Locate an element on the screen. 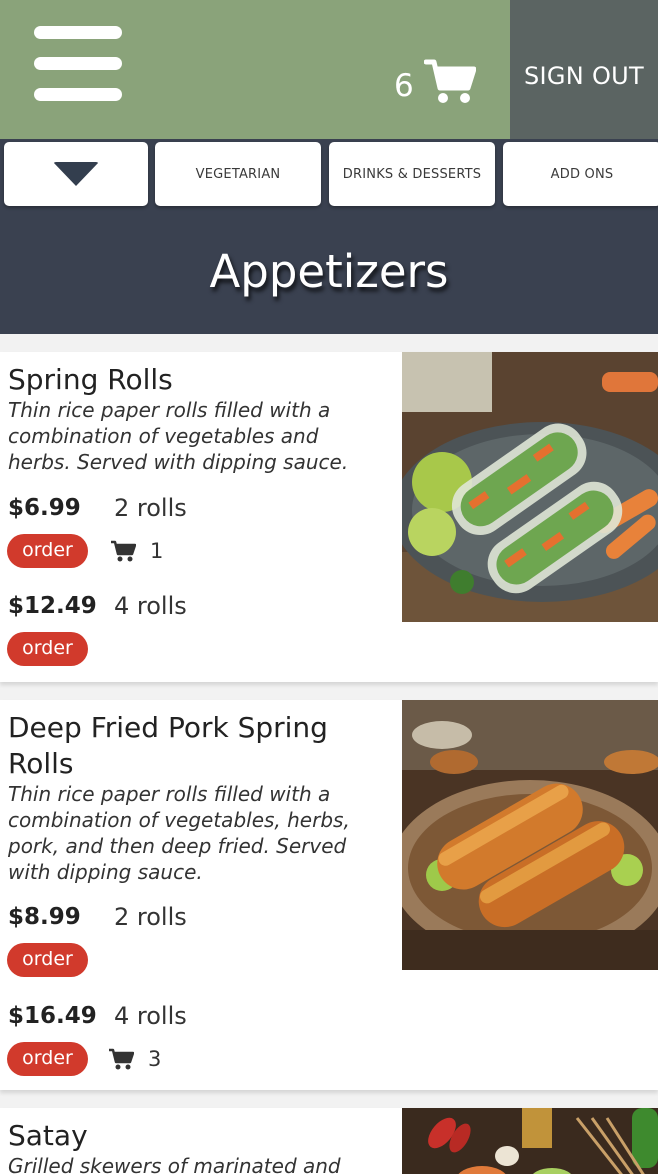 This screenshot has width=658, height=1174. pork-spring-rolls-photo is located at coordinates (530, 835).